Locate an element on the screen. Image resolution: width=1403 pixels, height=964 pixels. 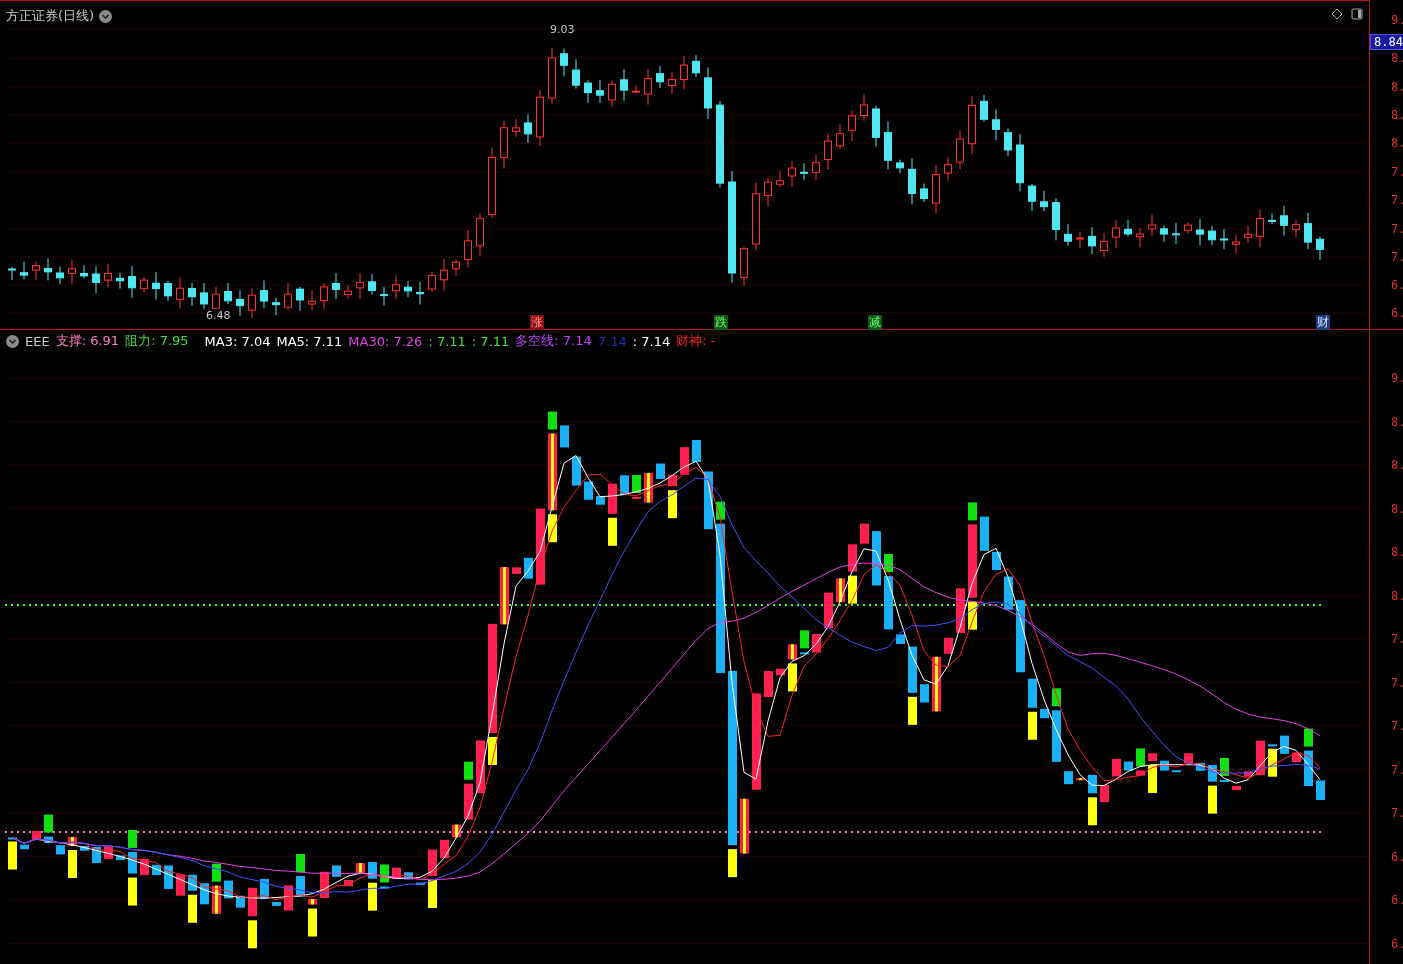
event-marker: 跌 is located at coordinates (721, 322).